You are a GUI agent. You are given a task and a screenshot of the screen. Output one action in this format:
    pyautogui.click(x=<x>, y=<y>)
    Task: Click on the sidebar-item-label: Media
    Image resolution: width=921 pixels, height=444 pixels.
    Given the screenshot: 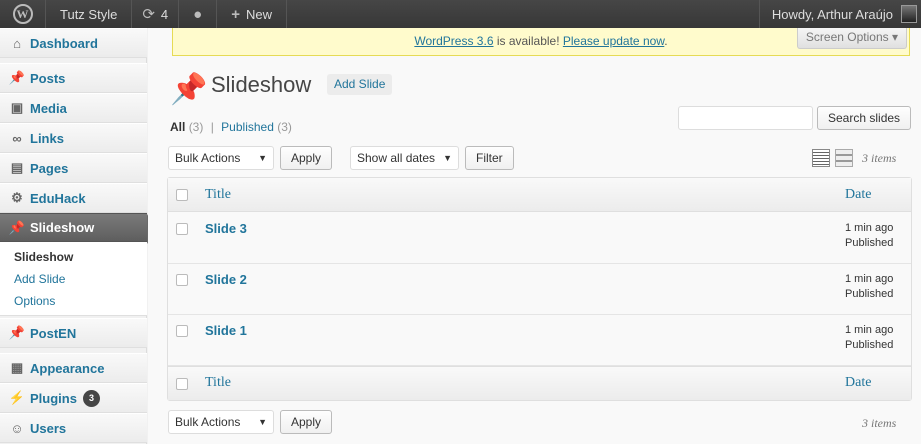 What is the action you would take?
    pyautogui.click(x=48, y=108)
    